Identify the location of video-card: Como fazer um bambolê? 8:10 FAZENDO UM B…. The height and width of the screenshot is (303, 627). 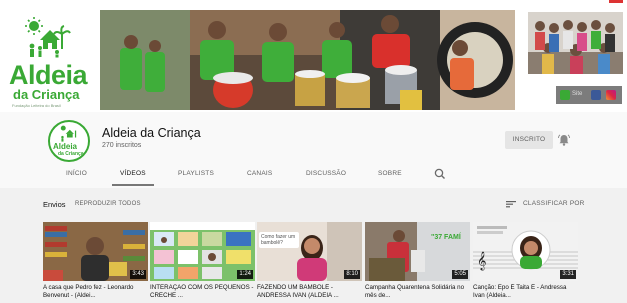
(311, 261).